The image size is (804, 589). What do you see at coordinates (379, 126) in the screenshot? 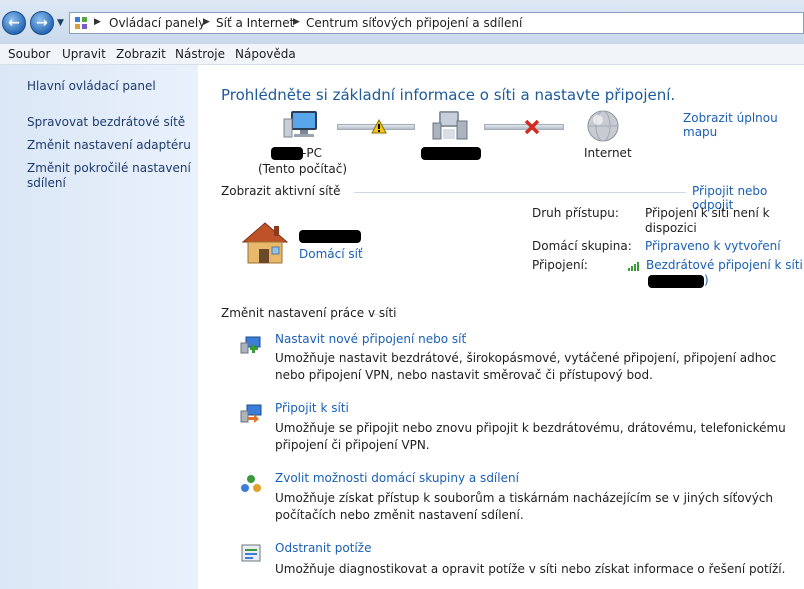
I see `warning-icon` at bounding box center [379, 126].